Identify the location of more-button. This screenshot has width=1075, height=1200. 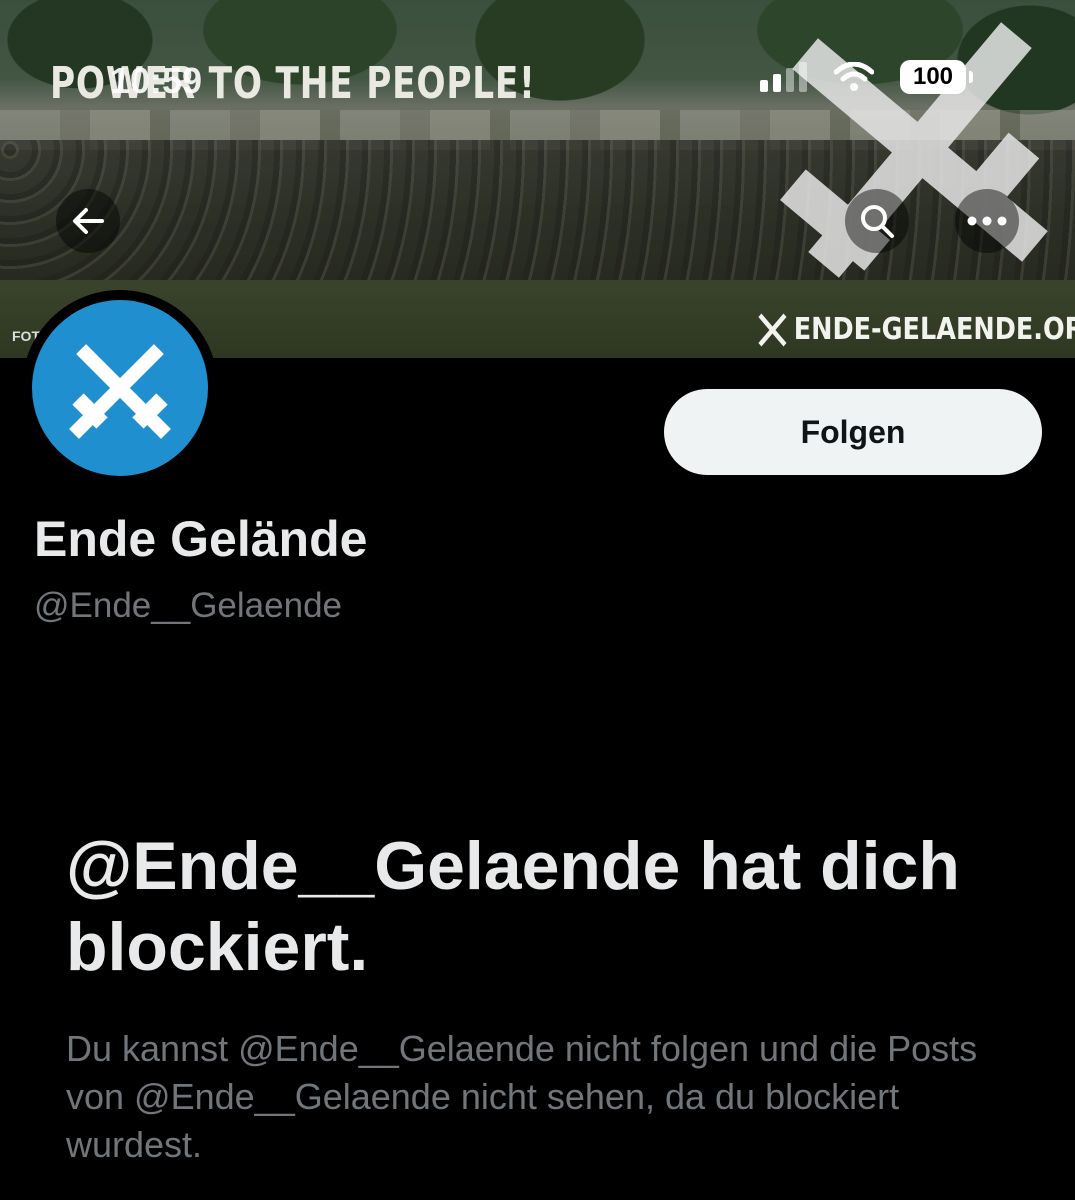
(987, 221).